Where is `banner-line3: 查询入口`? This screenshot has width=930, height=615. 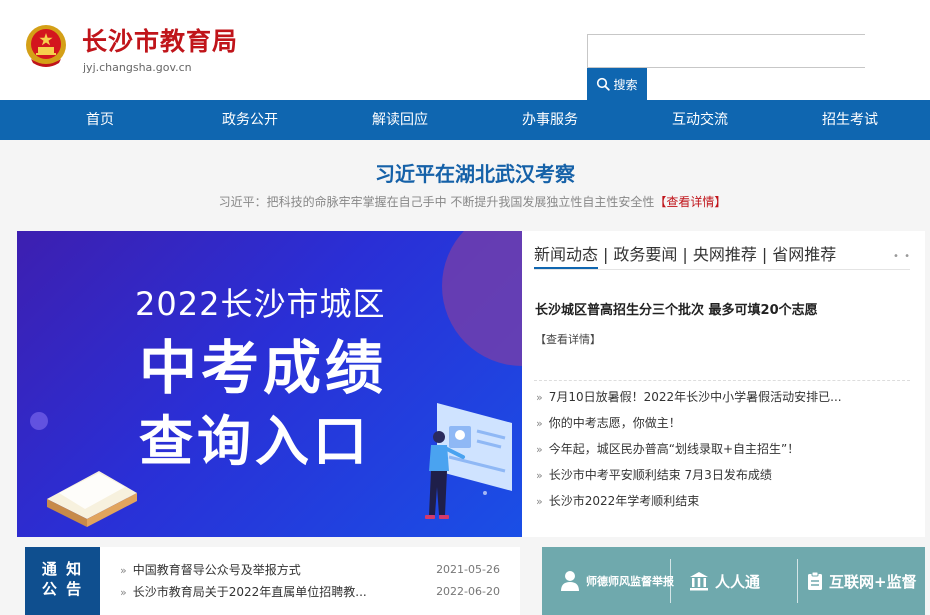 banner-line3: 查询入口 is located at coordinates (255, 441).